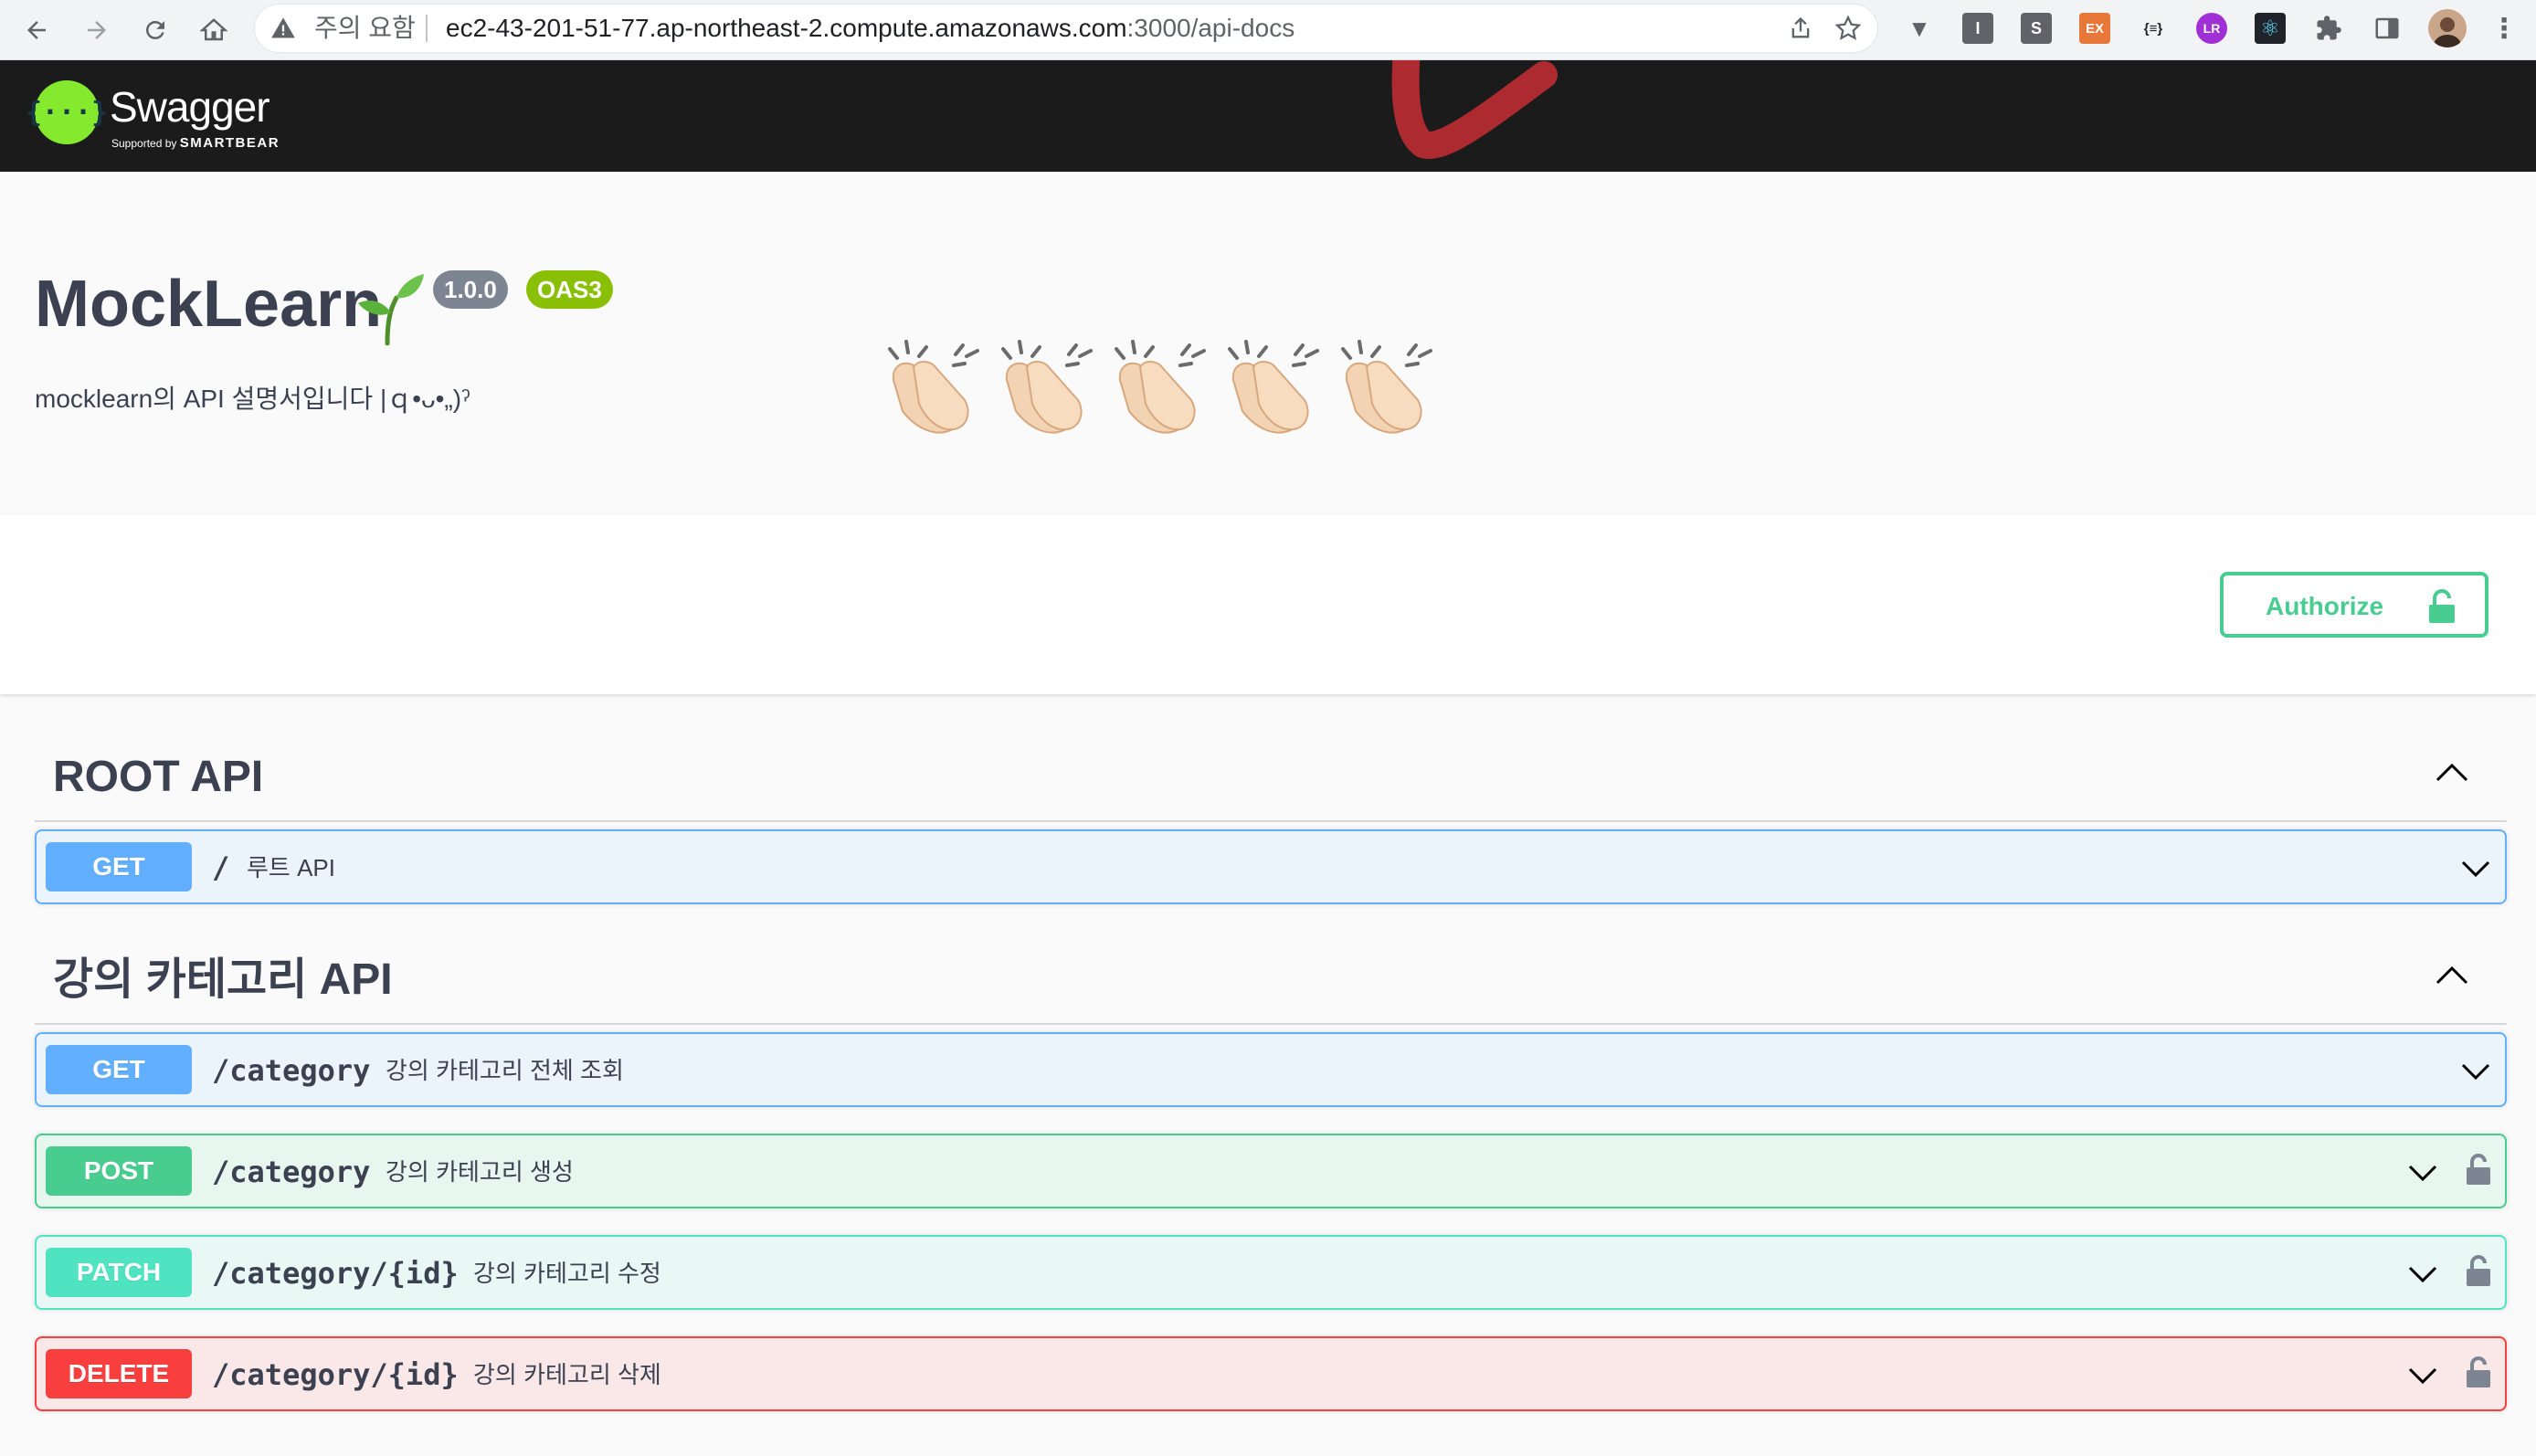  Describe the element at coordinates (1475, 110) in the screenshot. I see `red-checkmark-icon` at that location.